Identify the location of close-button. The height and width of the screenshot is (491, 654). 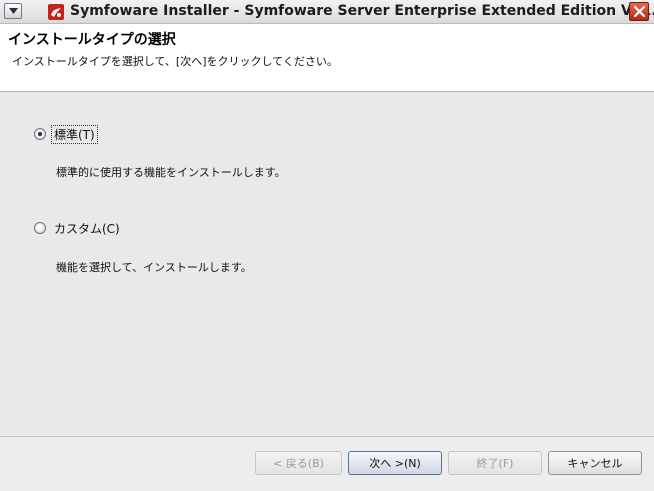
(639, 11).